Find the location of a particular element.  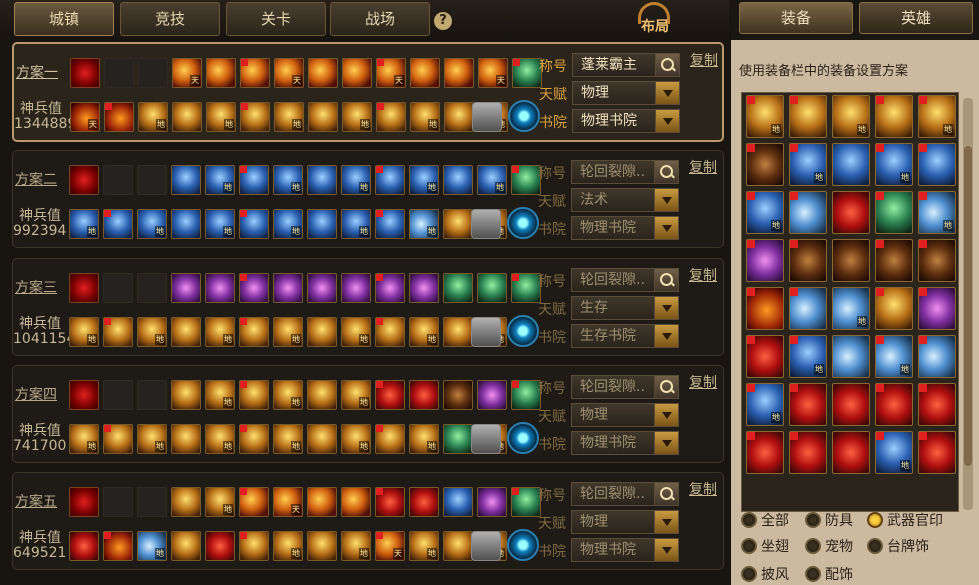

tab-heroes: 英雄 is located at coordinates (916, 18).